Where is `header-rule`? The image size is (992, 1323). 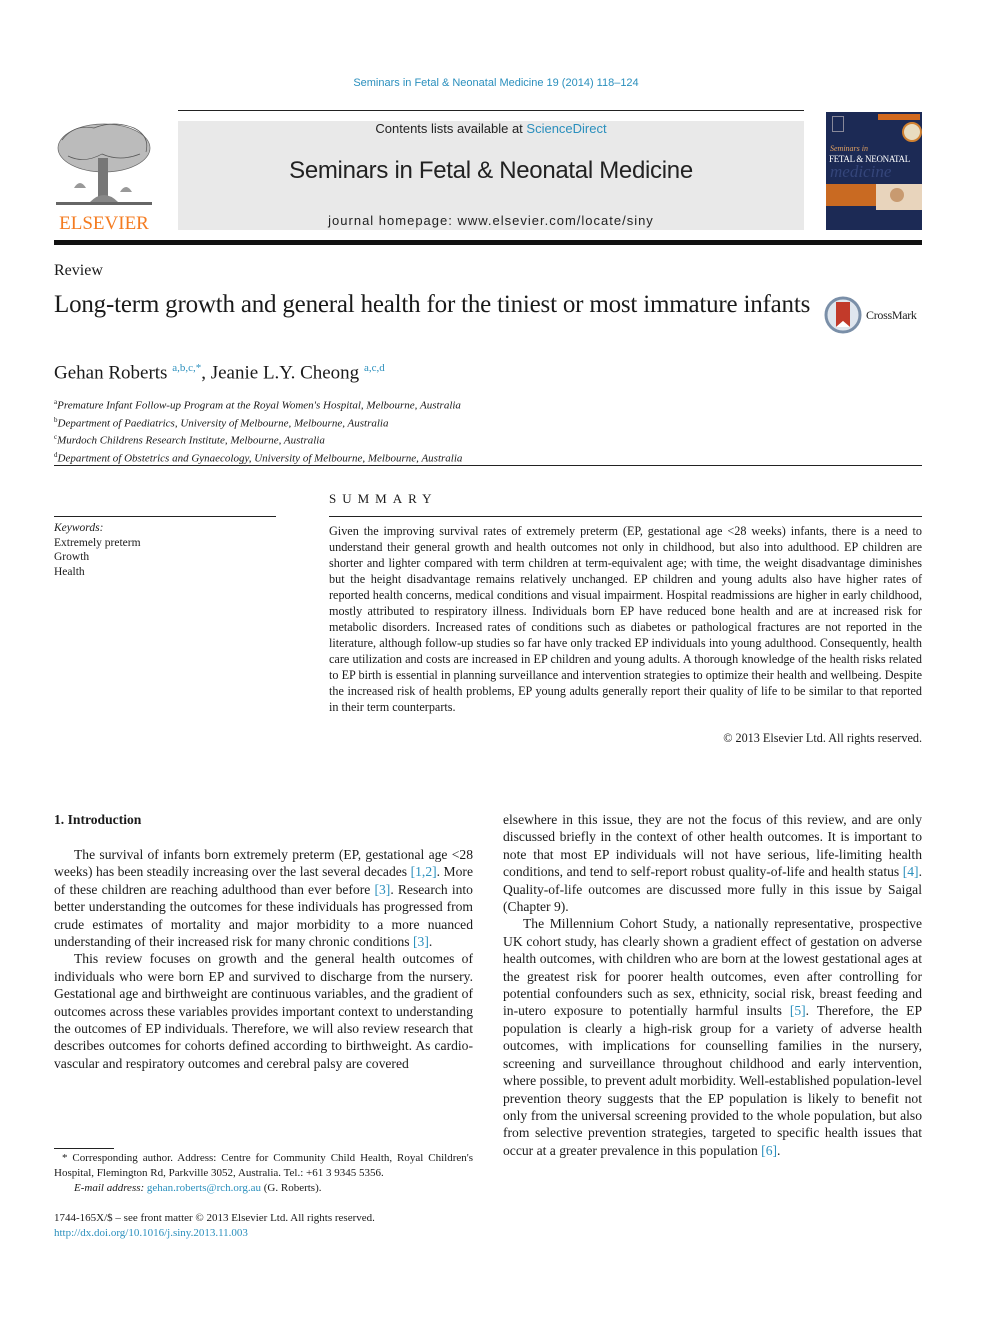
header-rule is located at coordinates (491, 110).